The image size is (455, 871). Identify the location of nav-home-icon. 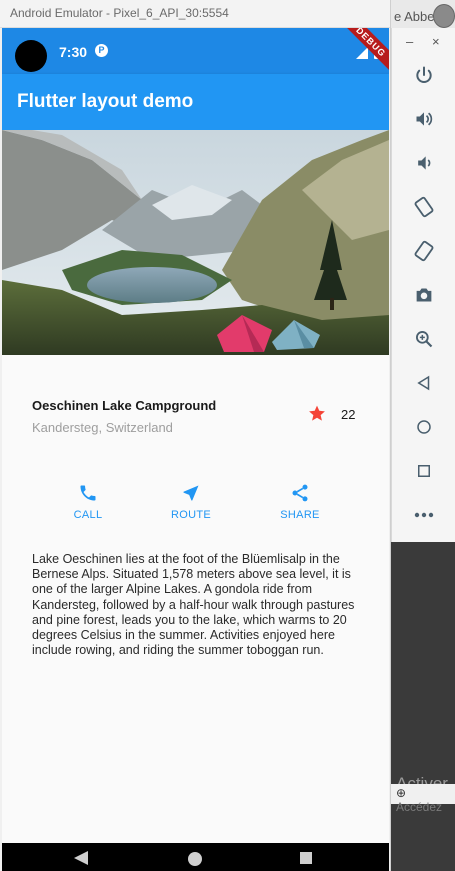
(195, 859).